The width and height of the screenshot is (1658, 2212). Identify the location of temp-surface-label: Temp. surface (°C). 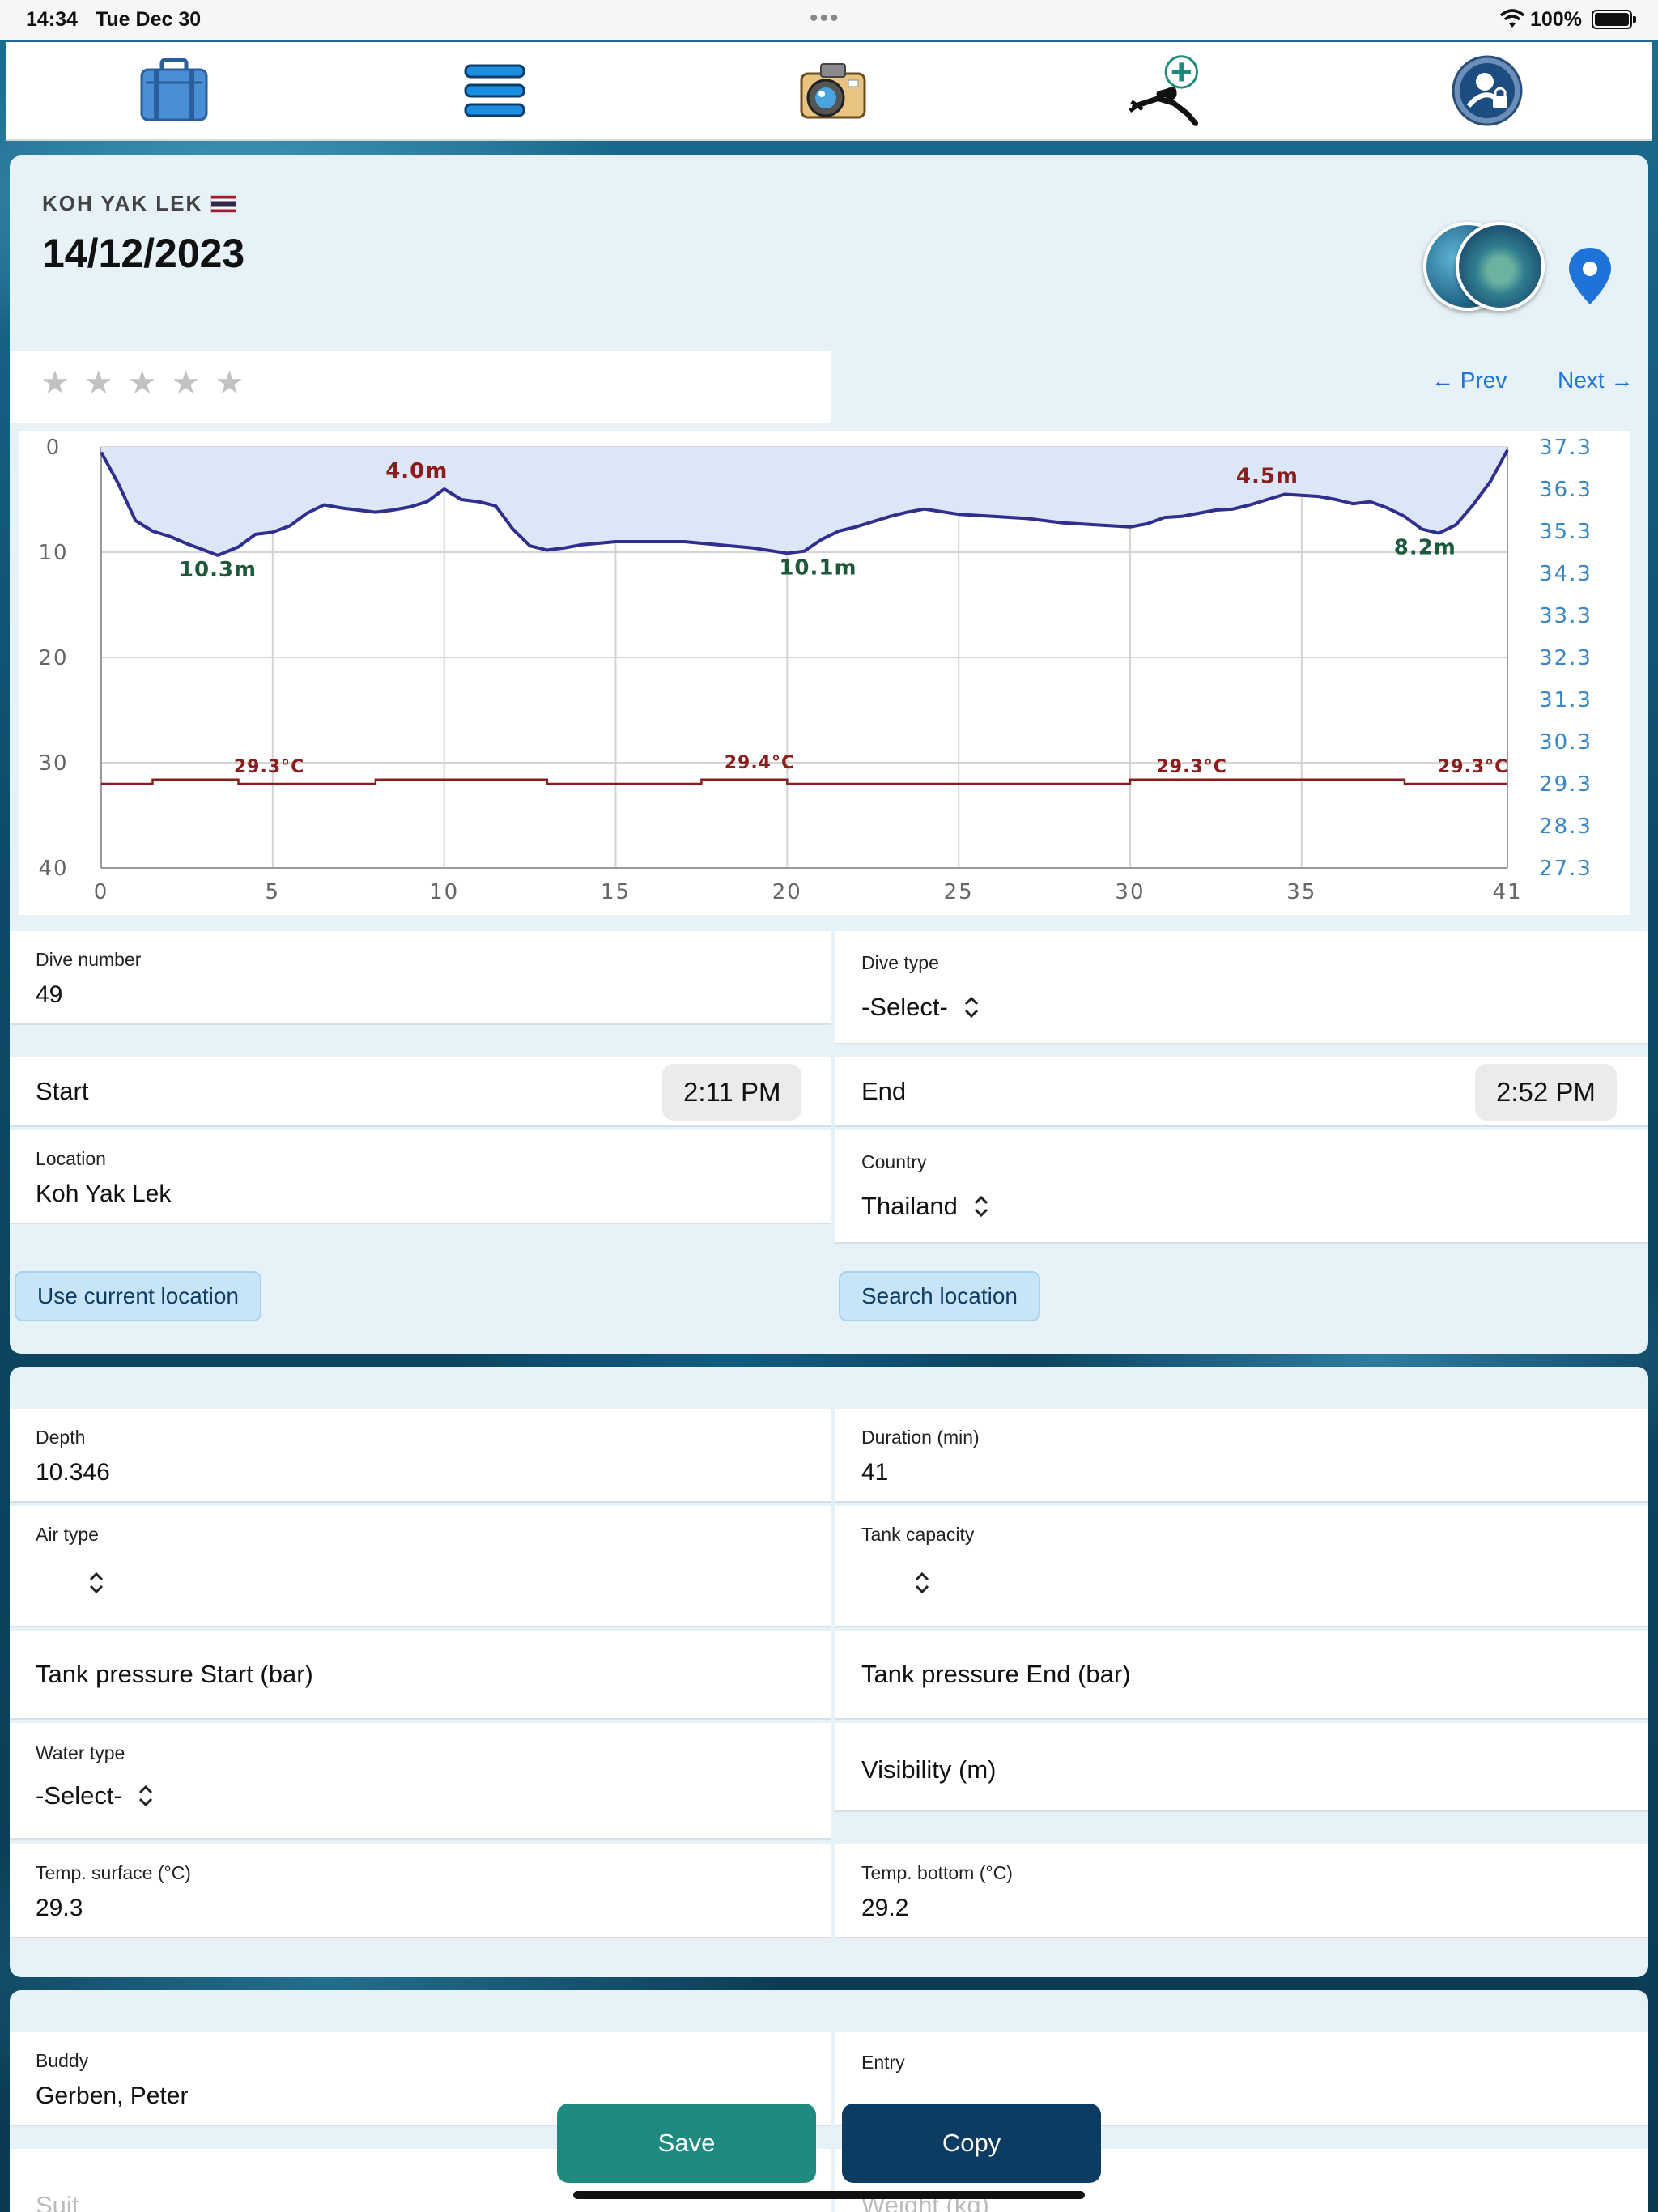
(113, 1873).